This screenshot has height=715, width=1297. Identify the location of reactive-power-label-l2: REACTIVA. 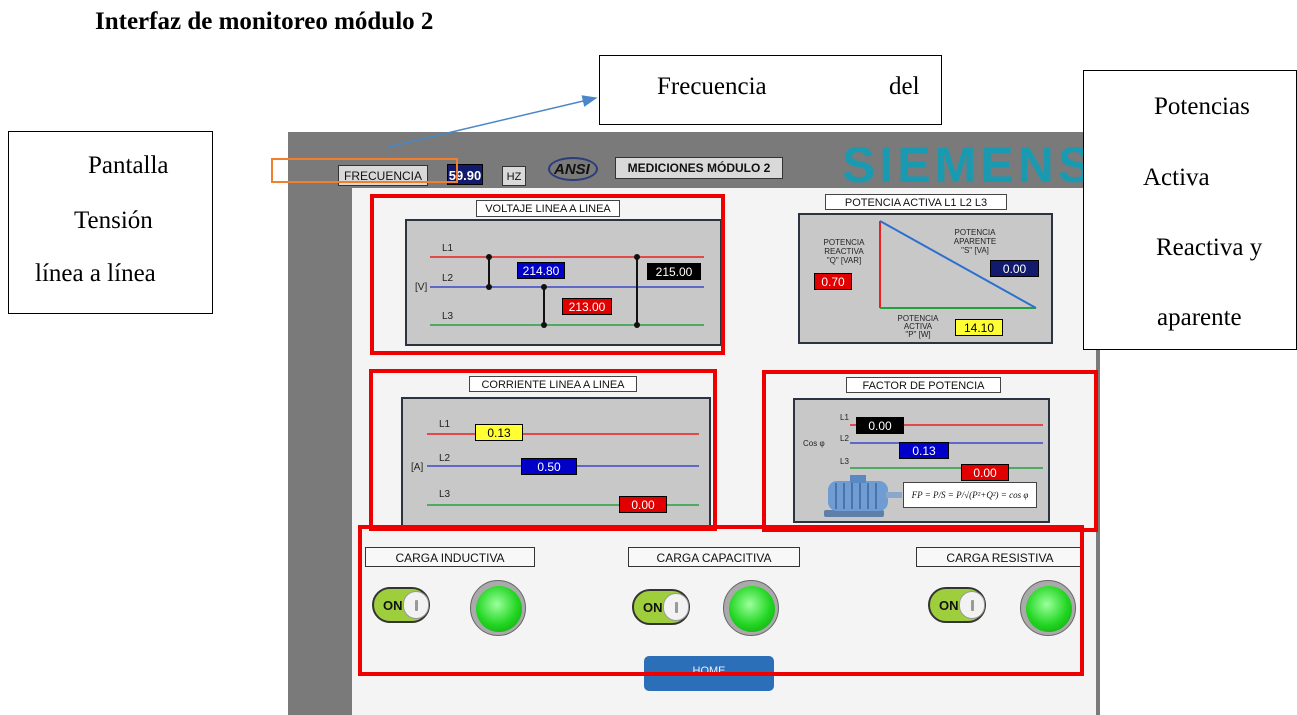
(844, 251).